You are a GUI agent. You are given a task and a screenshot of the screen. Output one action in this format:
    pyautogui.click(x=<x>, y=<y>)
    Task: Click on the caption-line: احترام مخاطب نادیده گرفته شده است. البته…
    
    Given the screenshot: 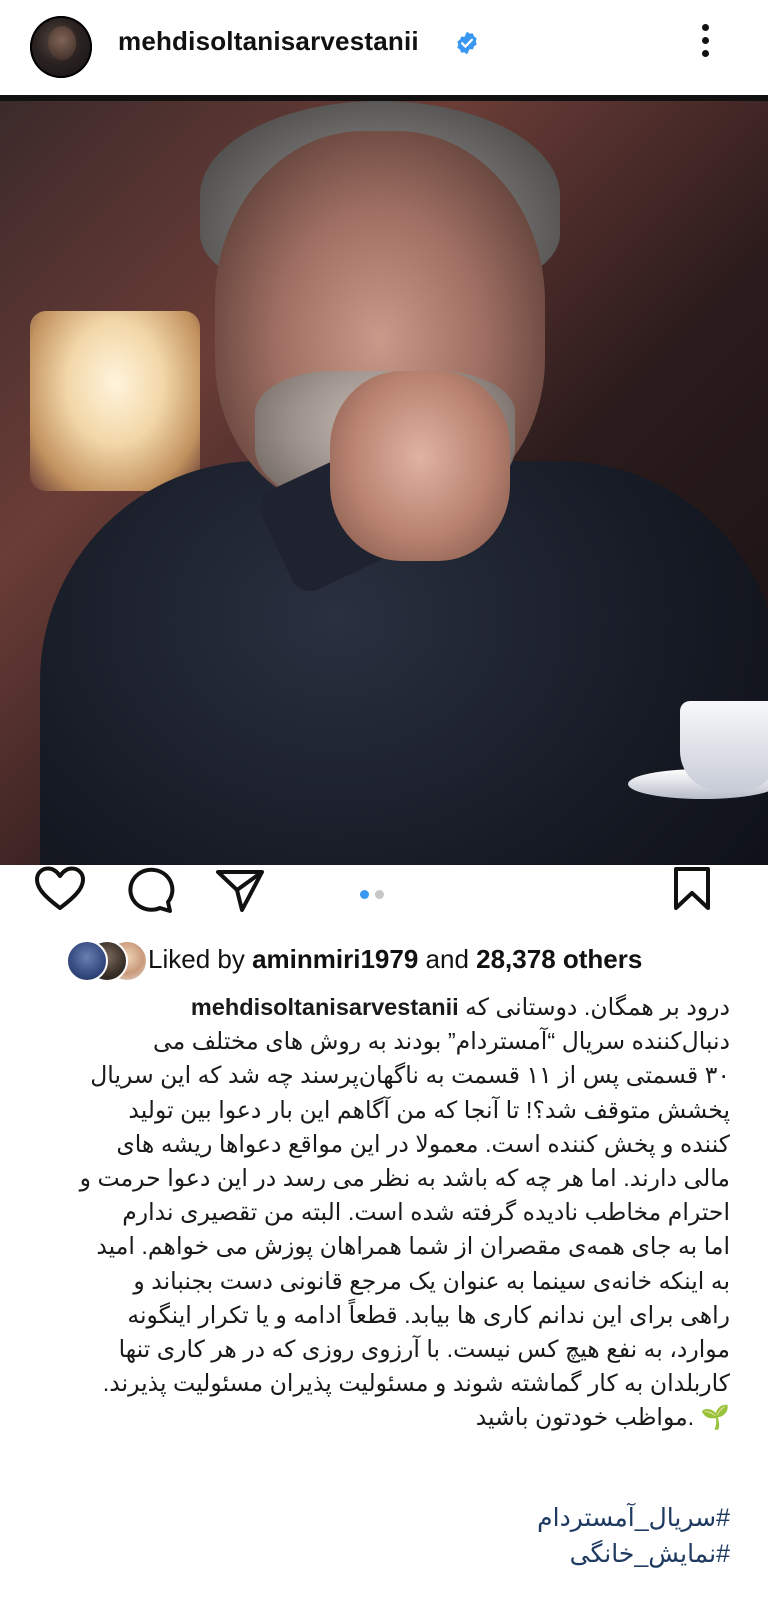 What is the action you would take?
    pyautogui.click(x=426, y=1212)
    